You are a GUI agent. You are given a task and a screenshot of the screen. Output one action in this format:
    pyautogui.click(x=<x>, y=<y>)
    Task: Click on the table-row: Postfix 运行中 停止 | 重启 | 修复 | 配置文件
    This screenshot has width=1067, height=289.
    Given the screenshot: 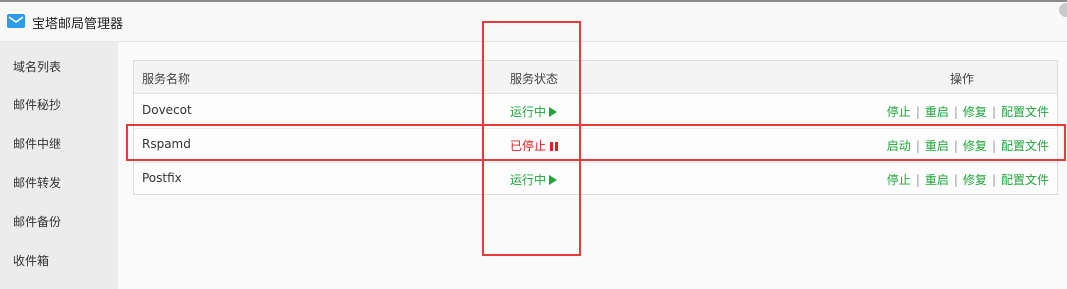 What is the action you would take?
    pyautogui.click(x=595, y=179)
    